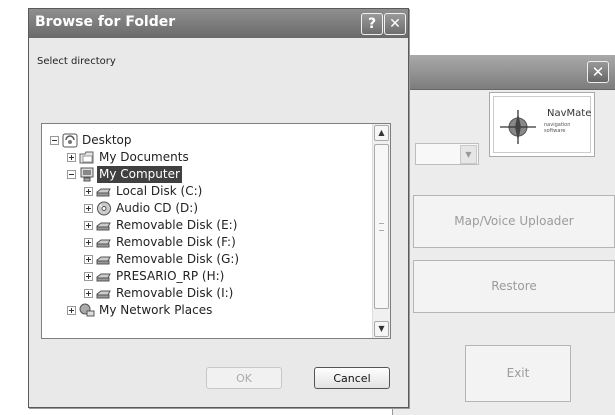 Image resolution: width=615 pixels, height=415 pixels. What do you see at coordinates (87, 157) in the screenshot?
I see `folder-icon` at bounding box center [87, 157].